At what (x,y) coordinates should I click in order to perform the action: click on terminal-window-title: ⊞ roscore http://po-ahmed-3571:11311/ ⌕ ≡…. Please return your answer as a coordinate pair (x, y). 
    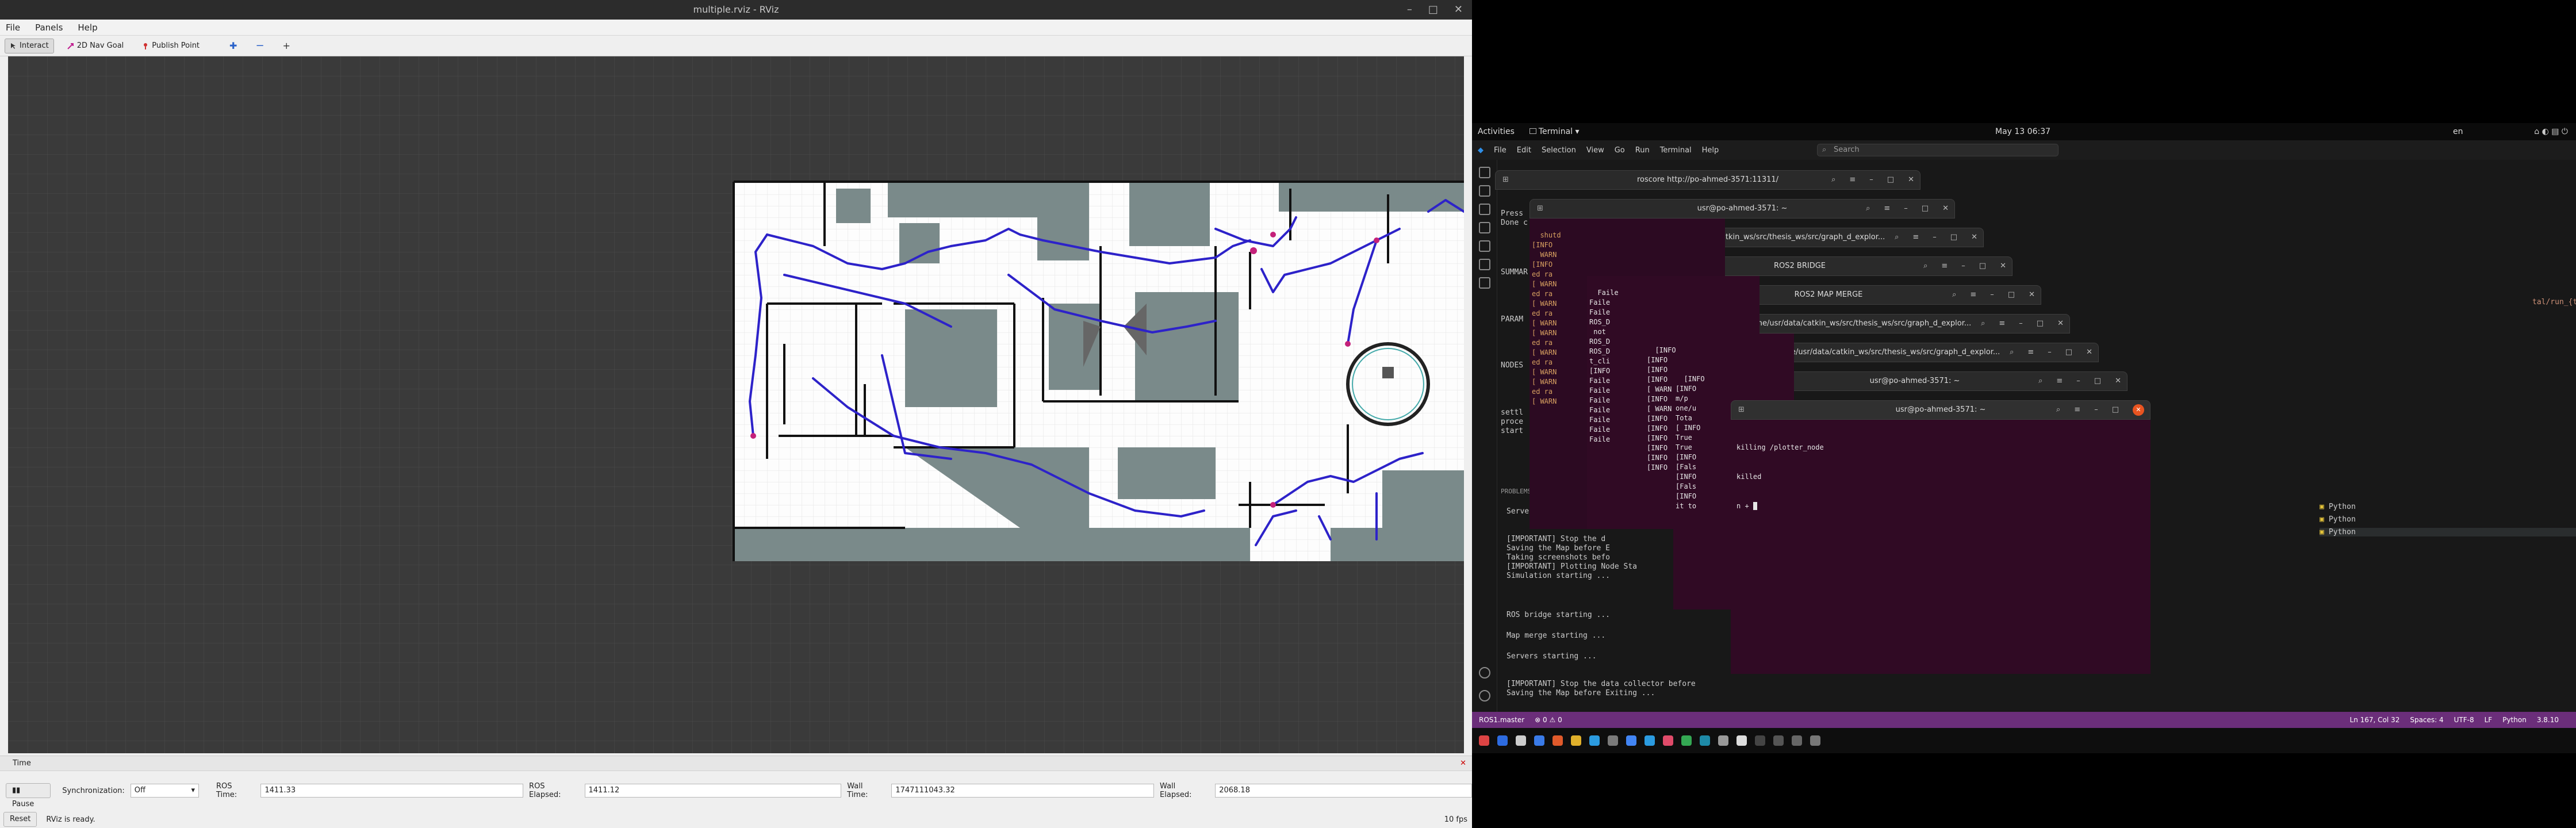
    Looking at the image, I should click on (1707, 180).